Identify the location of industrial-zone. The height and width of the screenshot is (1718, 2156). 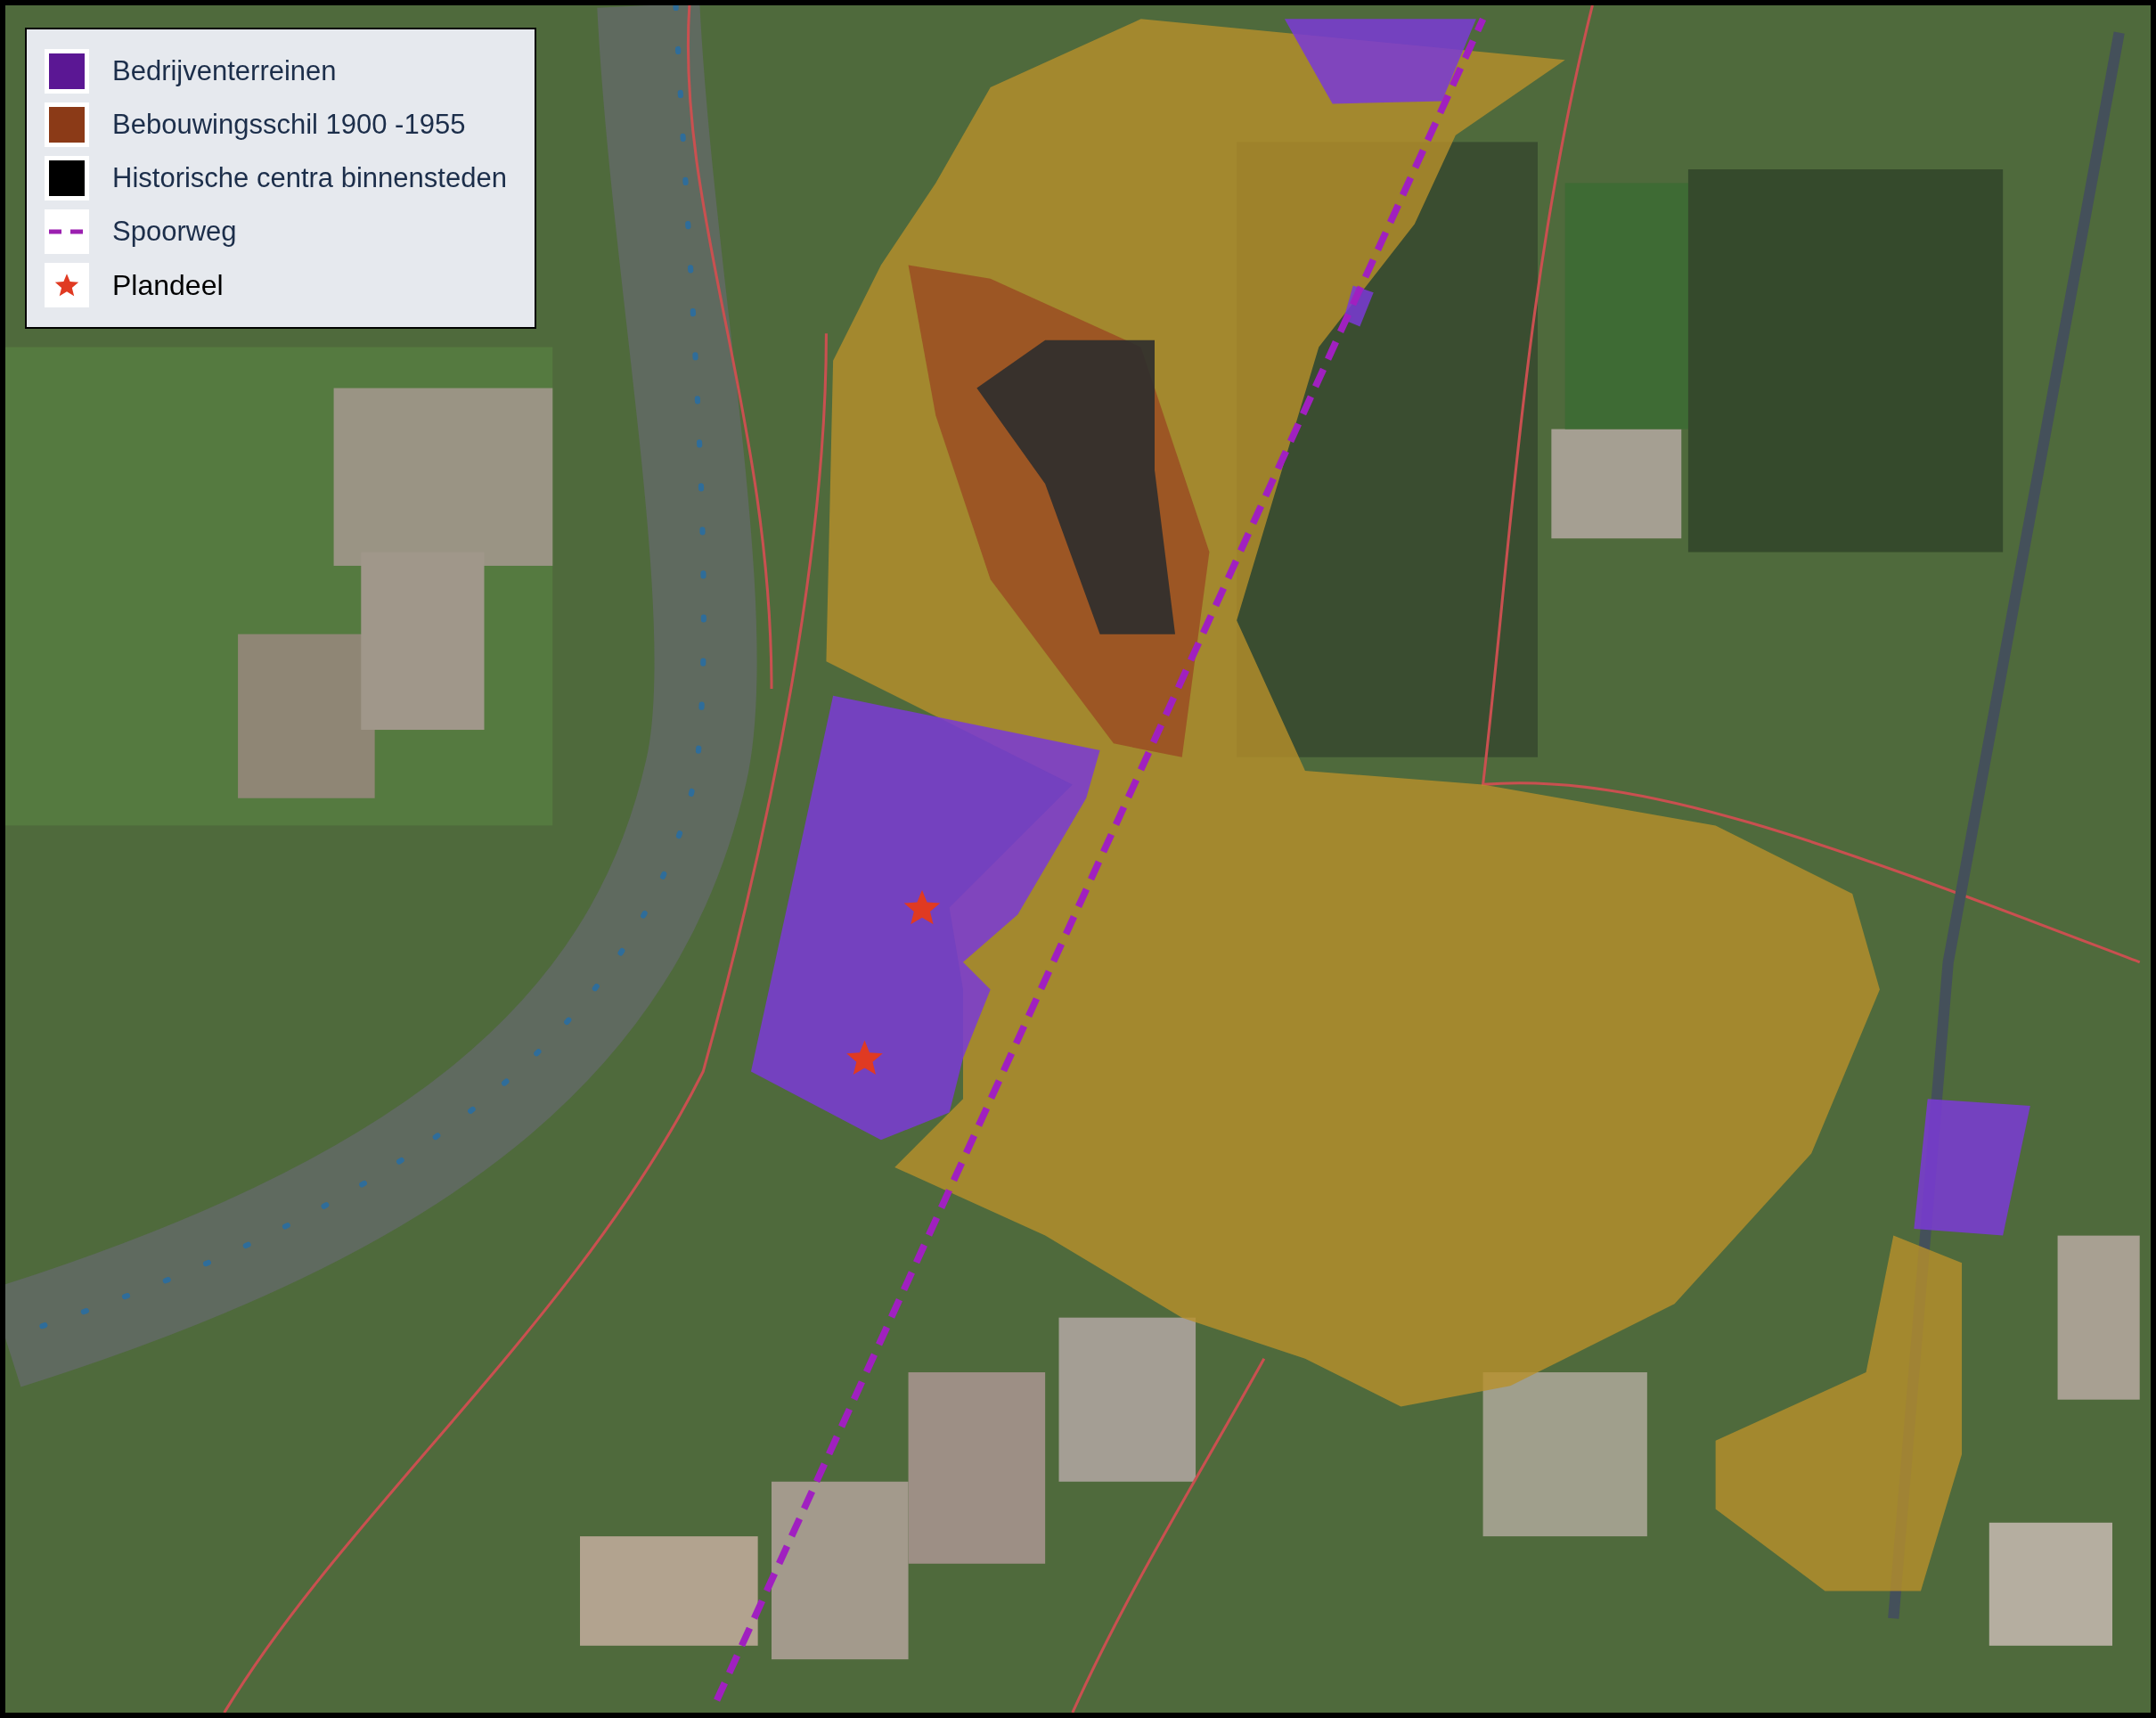
(1358, 306).